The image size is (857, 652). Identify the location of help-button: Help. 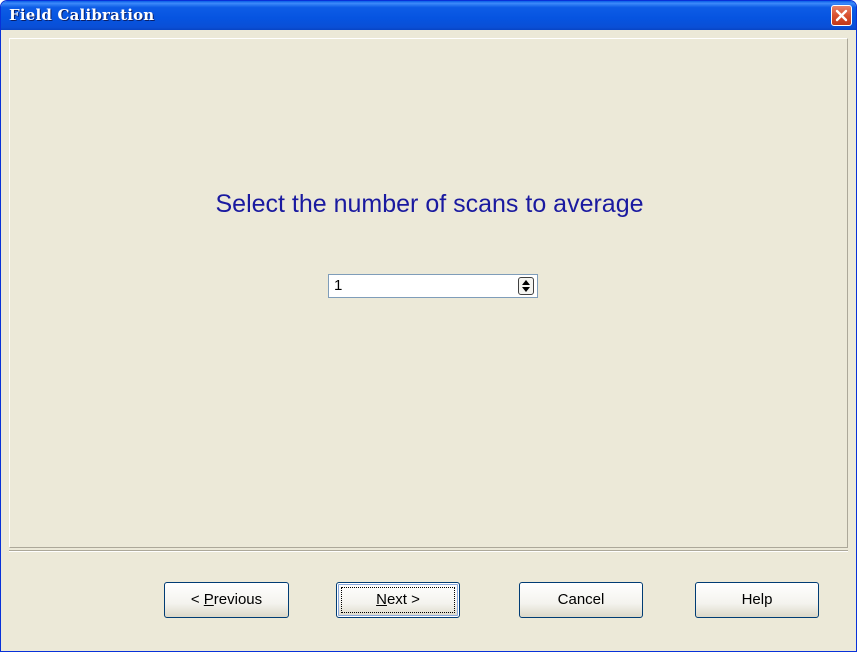
(757, 600).